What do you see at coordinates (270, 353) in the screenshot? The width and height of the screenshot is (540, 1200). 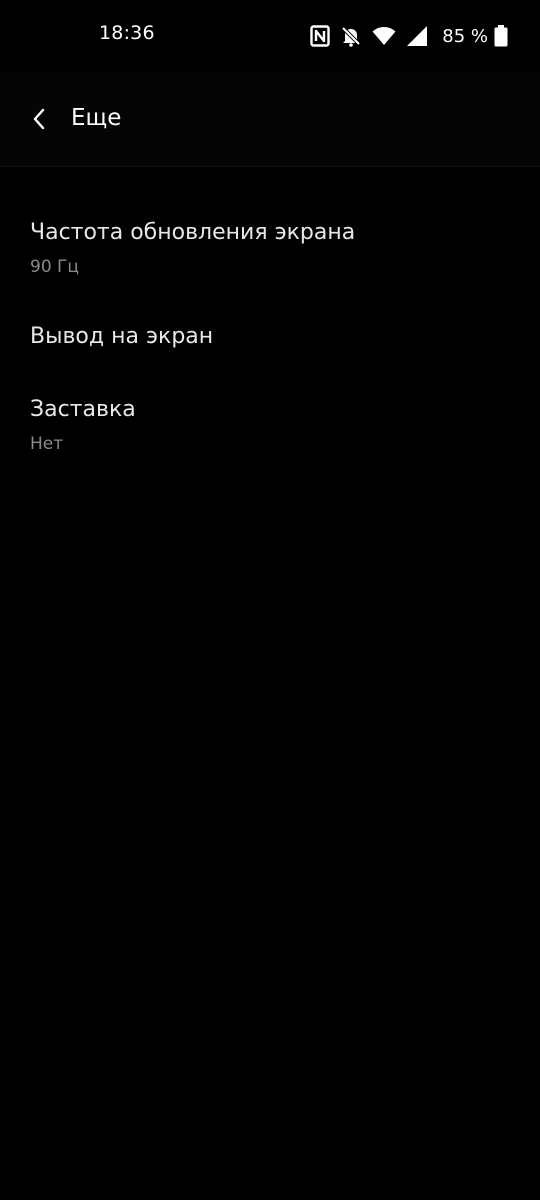 I see `setting-cast-screen: Вывод на экран` at bounding box center [270, 353].